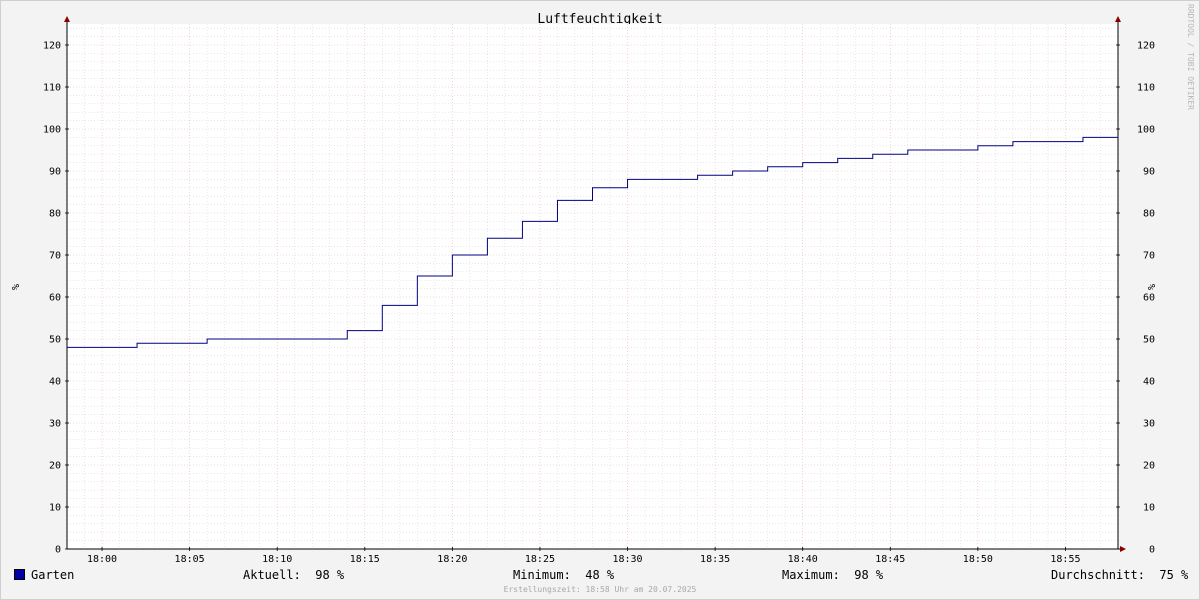  What do you see at coordinates (542, 575) in the screenshot?
I see `minimum-label: Minimum:` at bounding box center [542, 575].